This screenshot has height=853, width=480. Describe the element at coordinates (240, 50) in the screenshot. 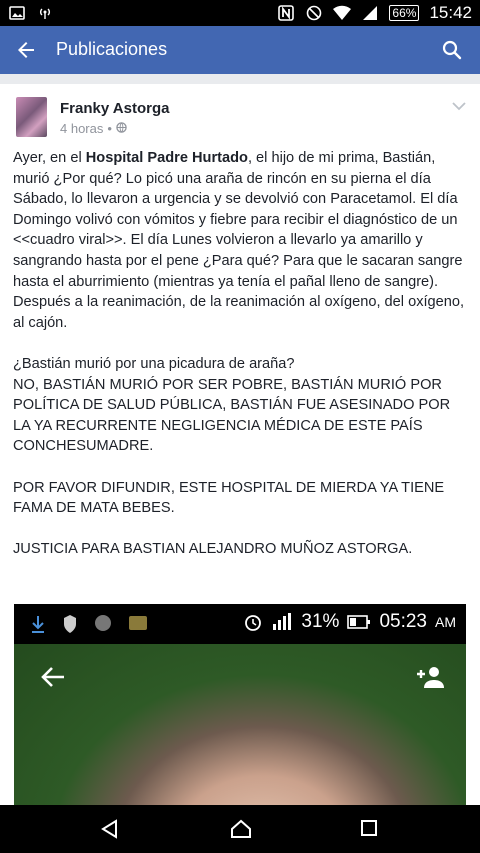

I see `app-bar: Publicaciones` at that location.